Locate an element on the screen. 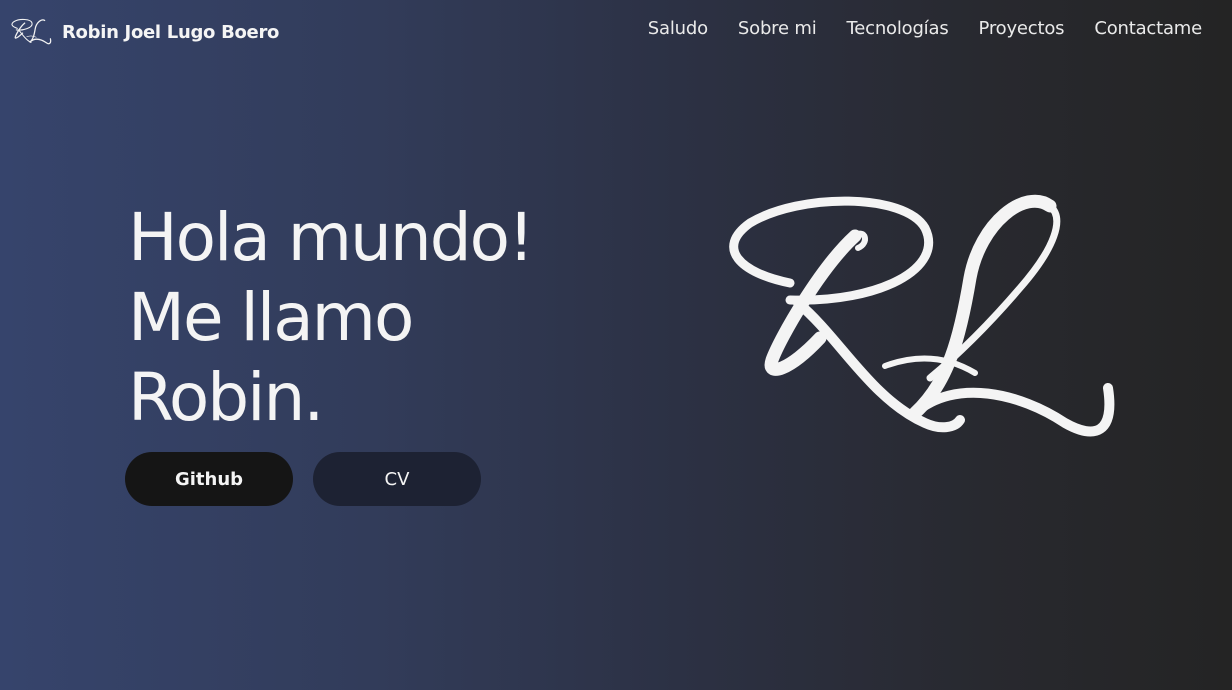 Image resolution: width=1232 pixels, height=690 pixels. github-button: Github is located at coordinates (209, 479).